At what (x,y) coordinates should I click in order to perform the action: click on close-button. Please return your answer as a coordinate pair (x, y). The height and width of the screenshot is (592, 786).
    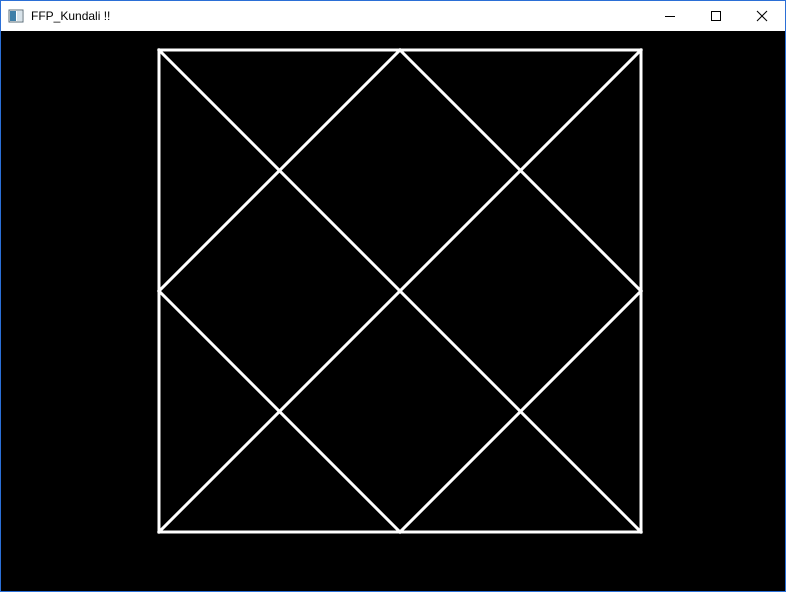
    Looking at the image, I should click on (762, 16).